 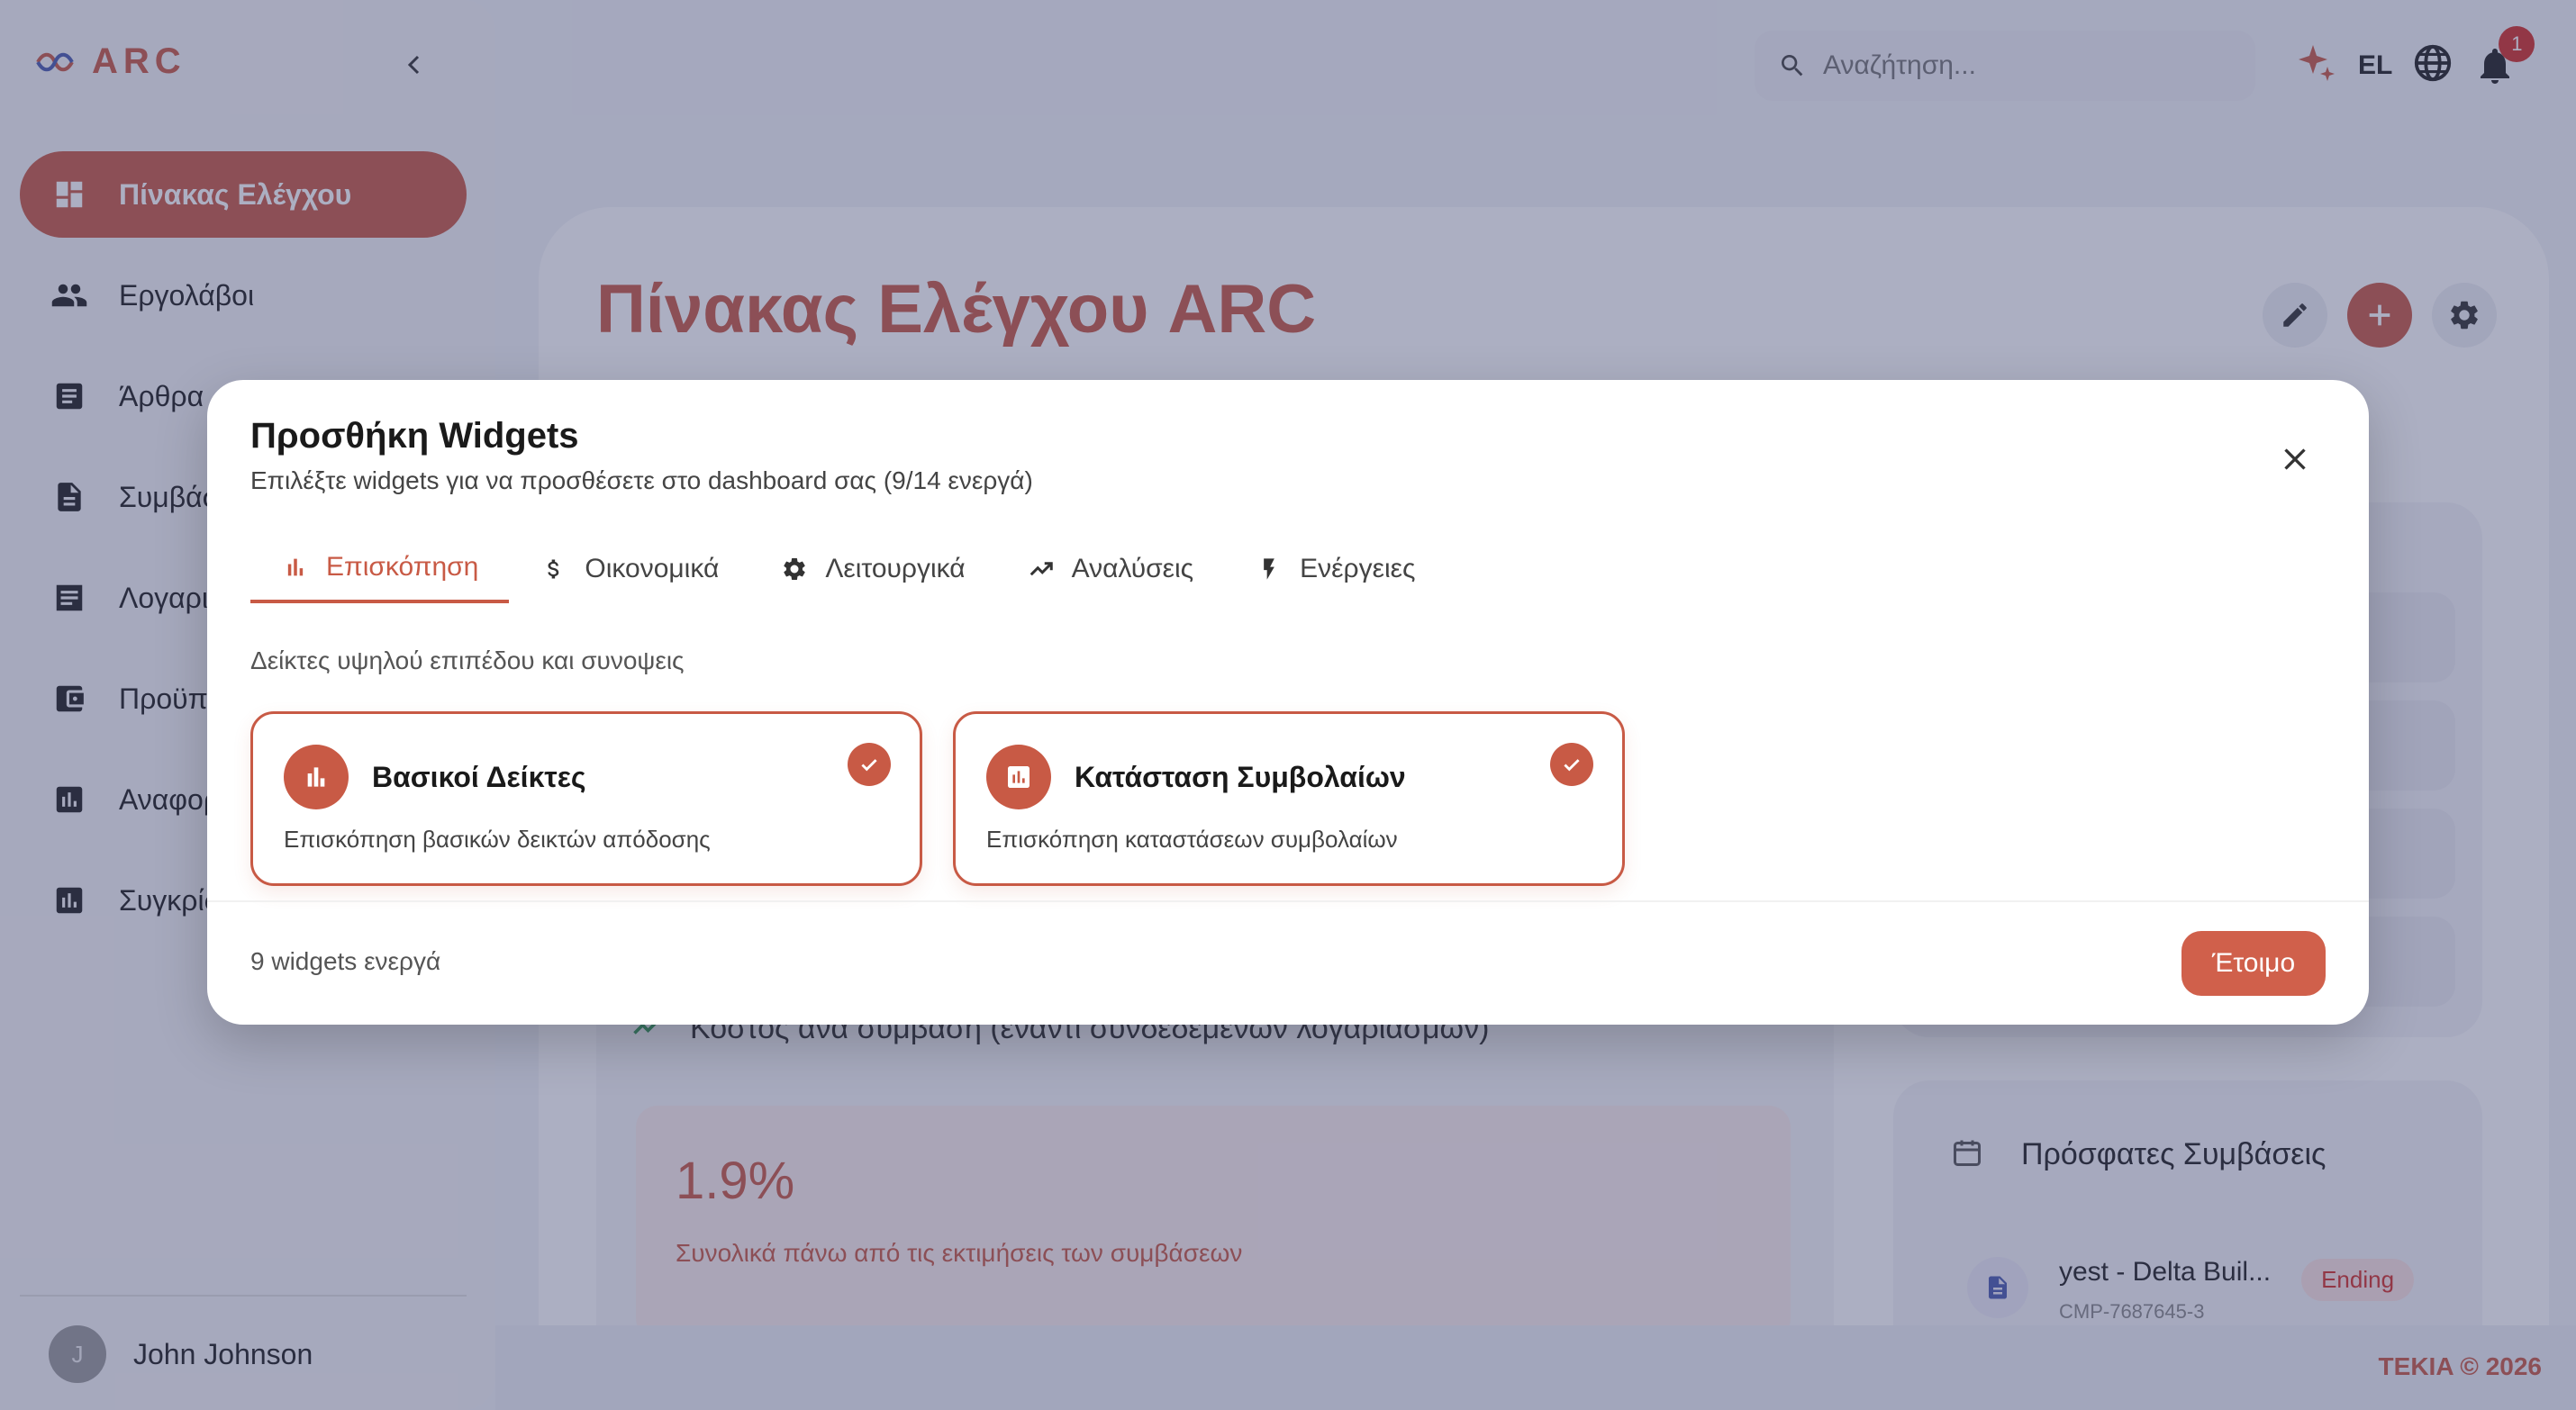 I want to click on close-icon, so click(x=2295, y=459).